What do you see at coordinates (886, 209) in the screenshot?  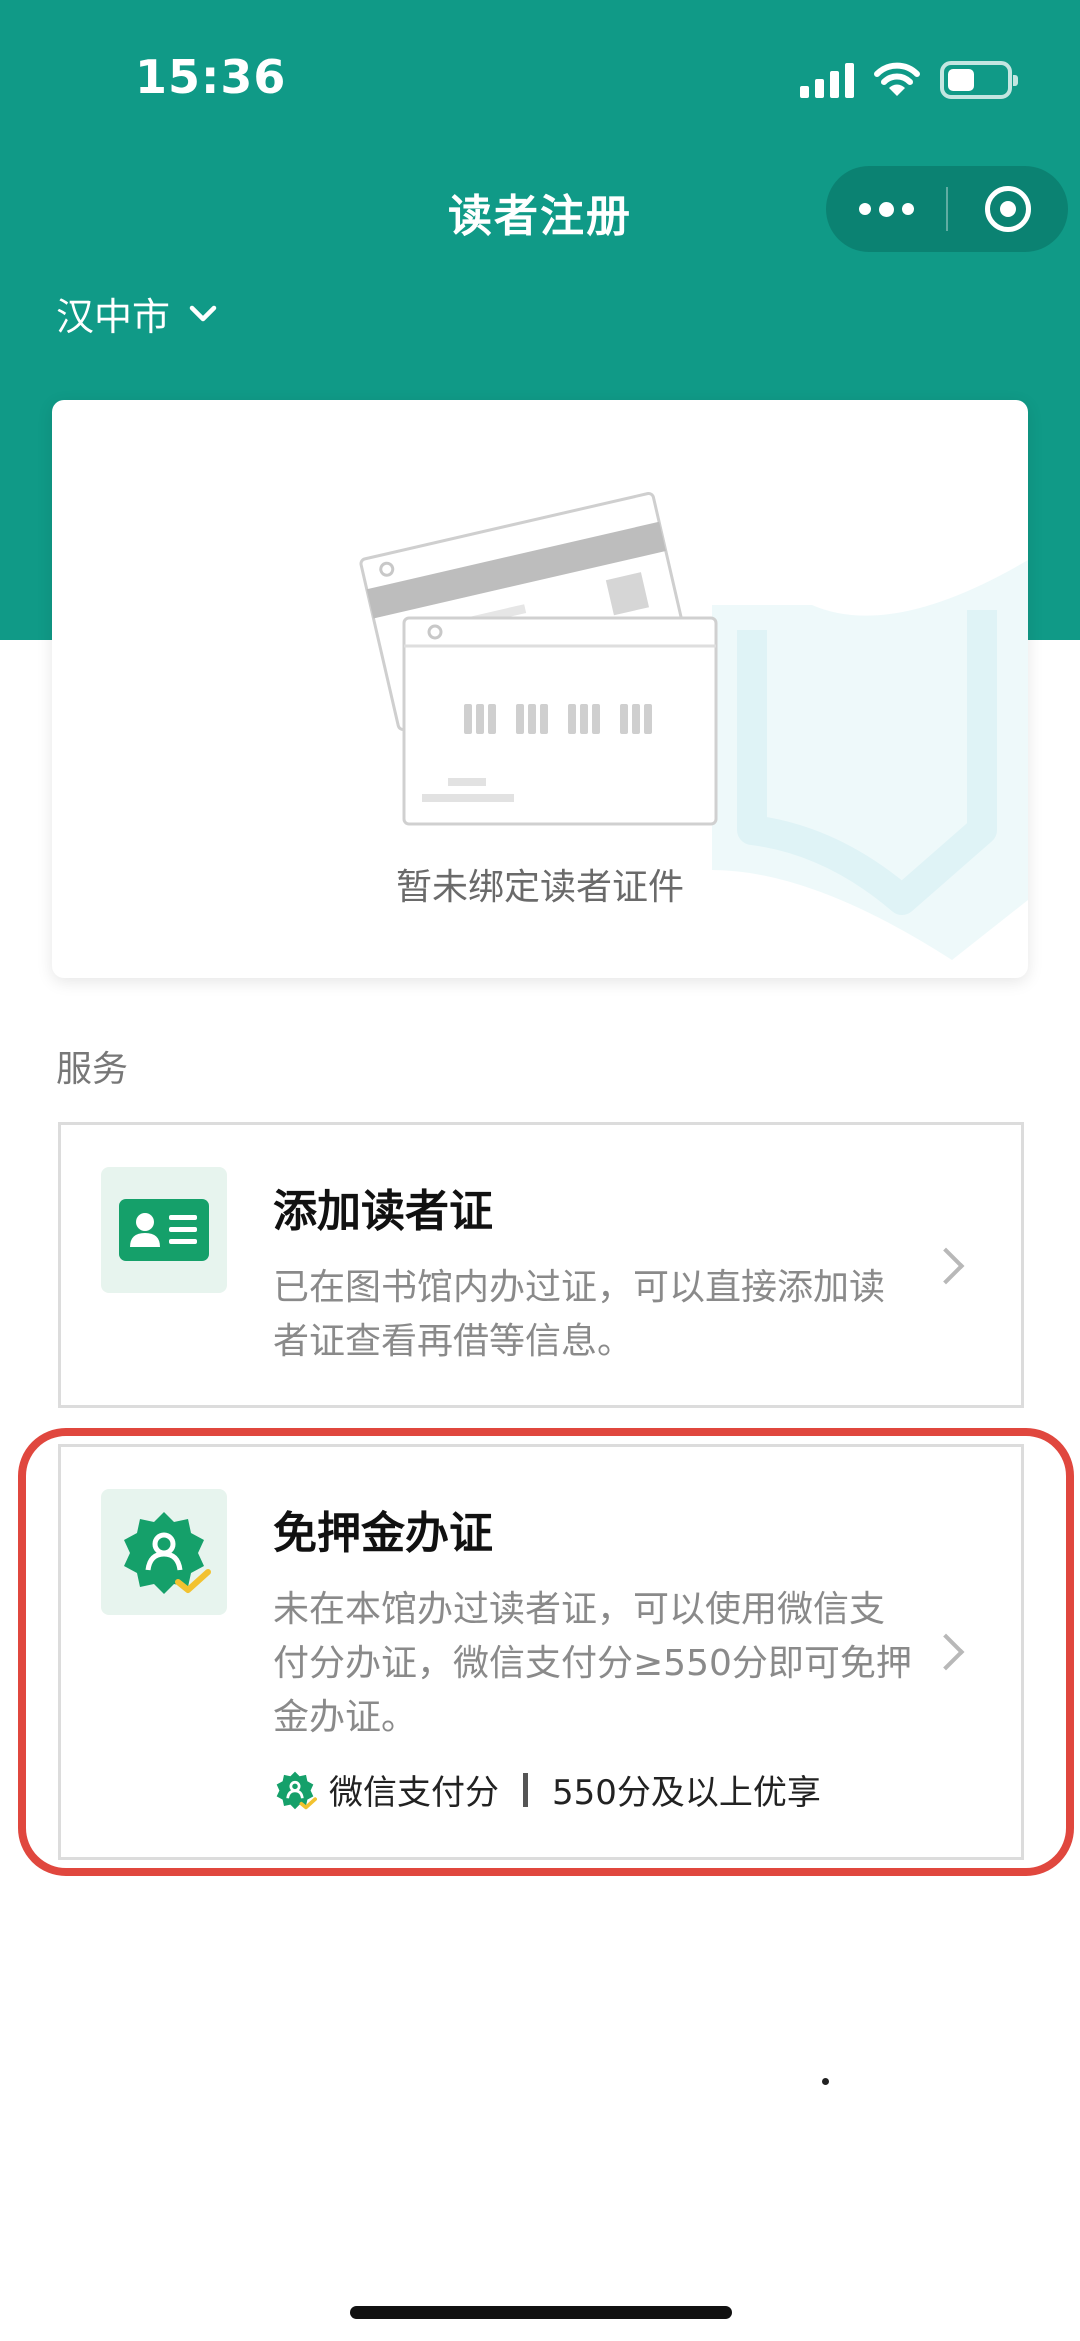 I see `more-dots-icon` at bounding box center [886, 209].